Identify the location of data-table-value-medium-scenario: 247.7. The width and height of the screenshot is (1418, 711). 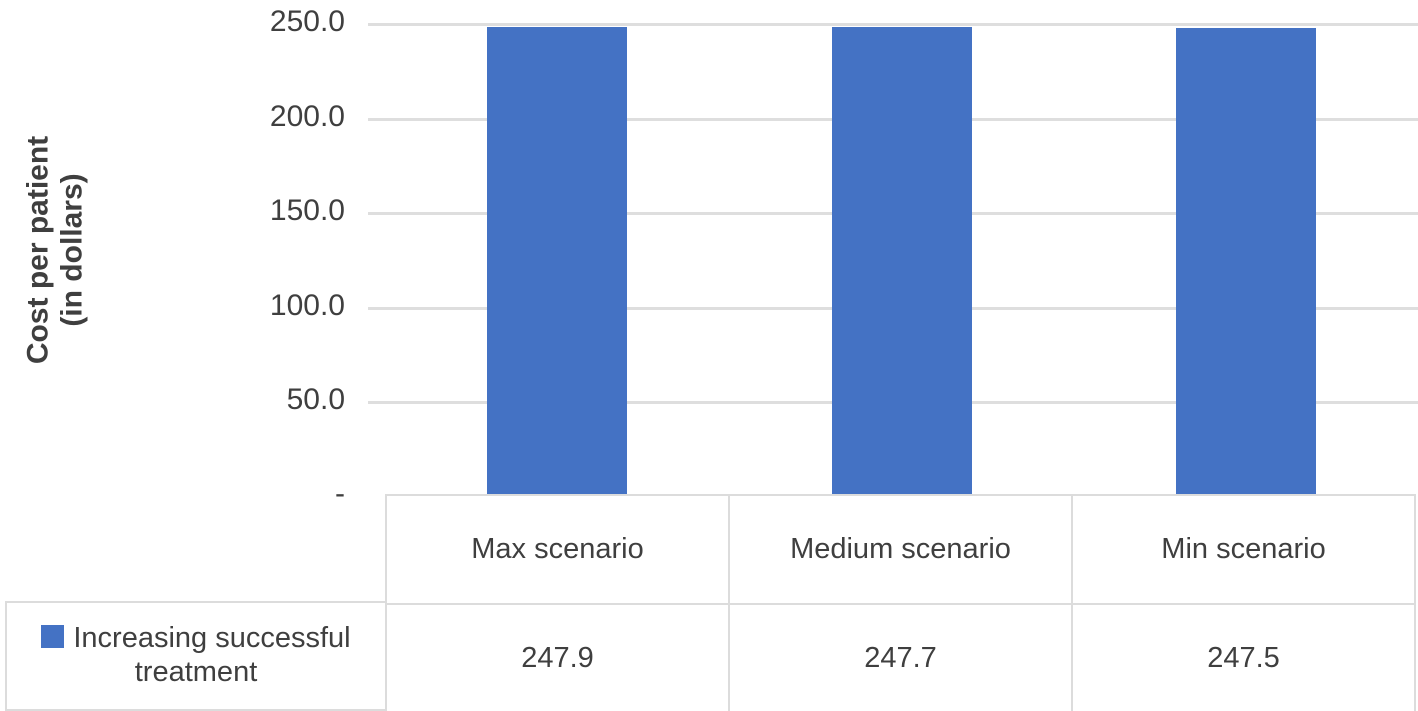
(901, 658).